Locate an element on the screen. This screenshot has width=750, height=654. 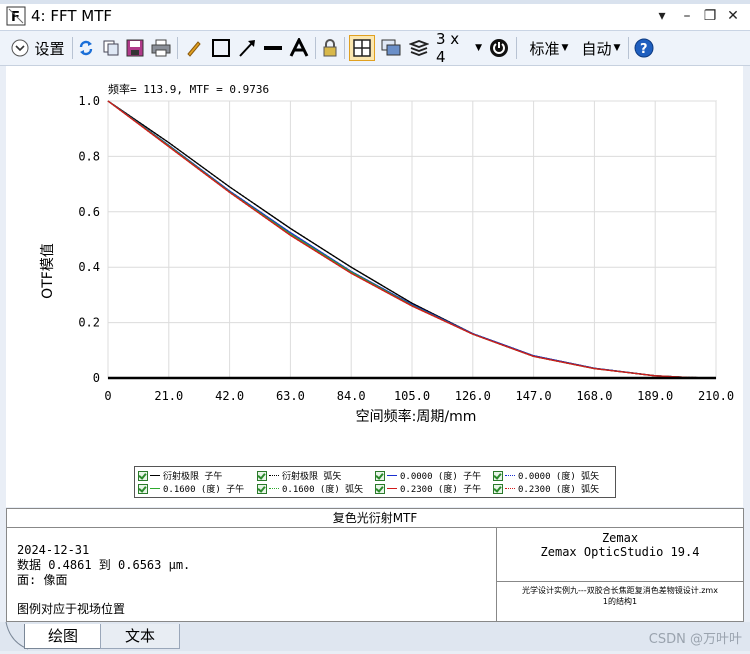
legend-item: 0.2300 (度) 子午 is located at coordinates (428, 488).